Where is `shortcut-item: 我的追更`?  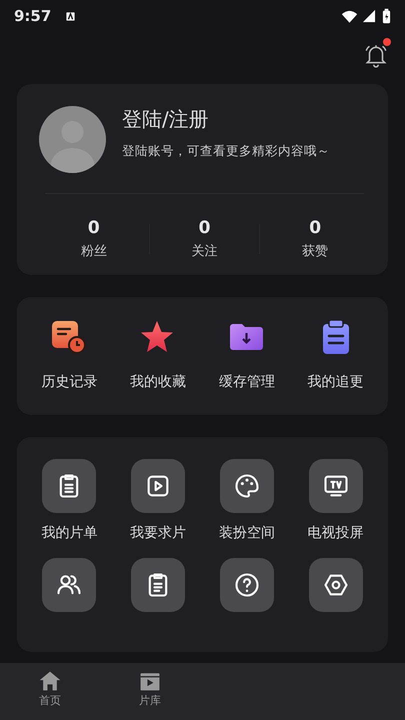 shortcut-item: 我的追更 is located at coordinates (335, 356).